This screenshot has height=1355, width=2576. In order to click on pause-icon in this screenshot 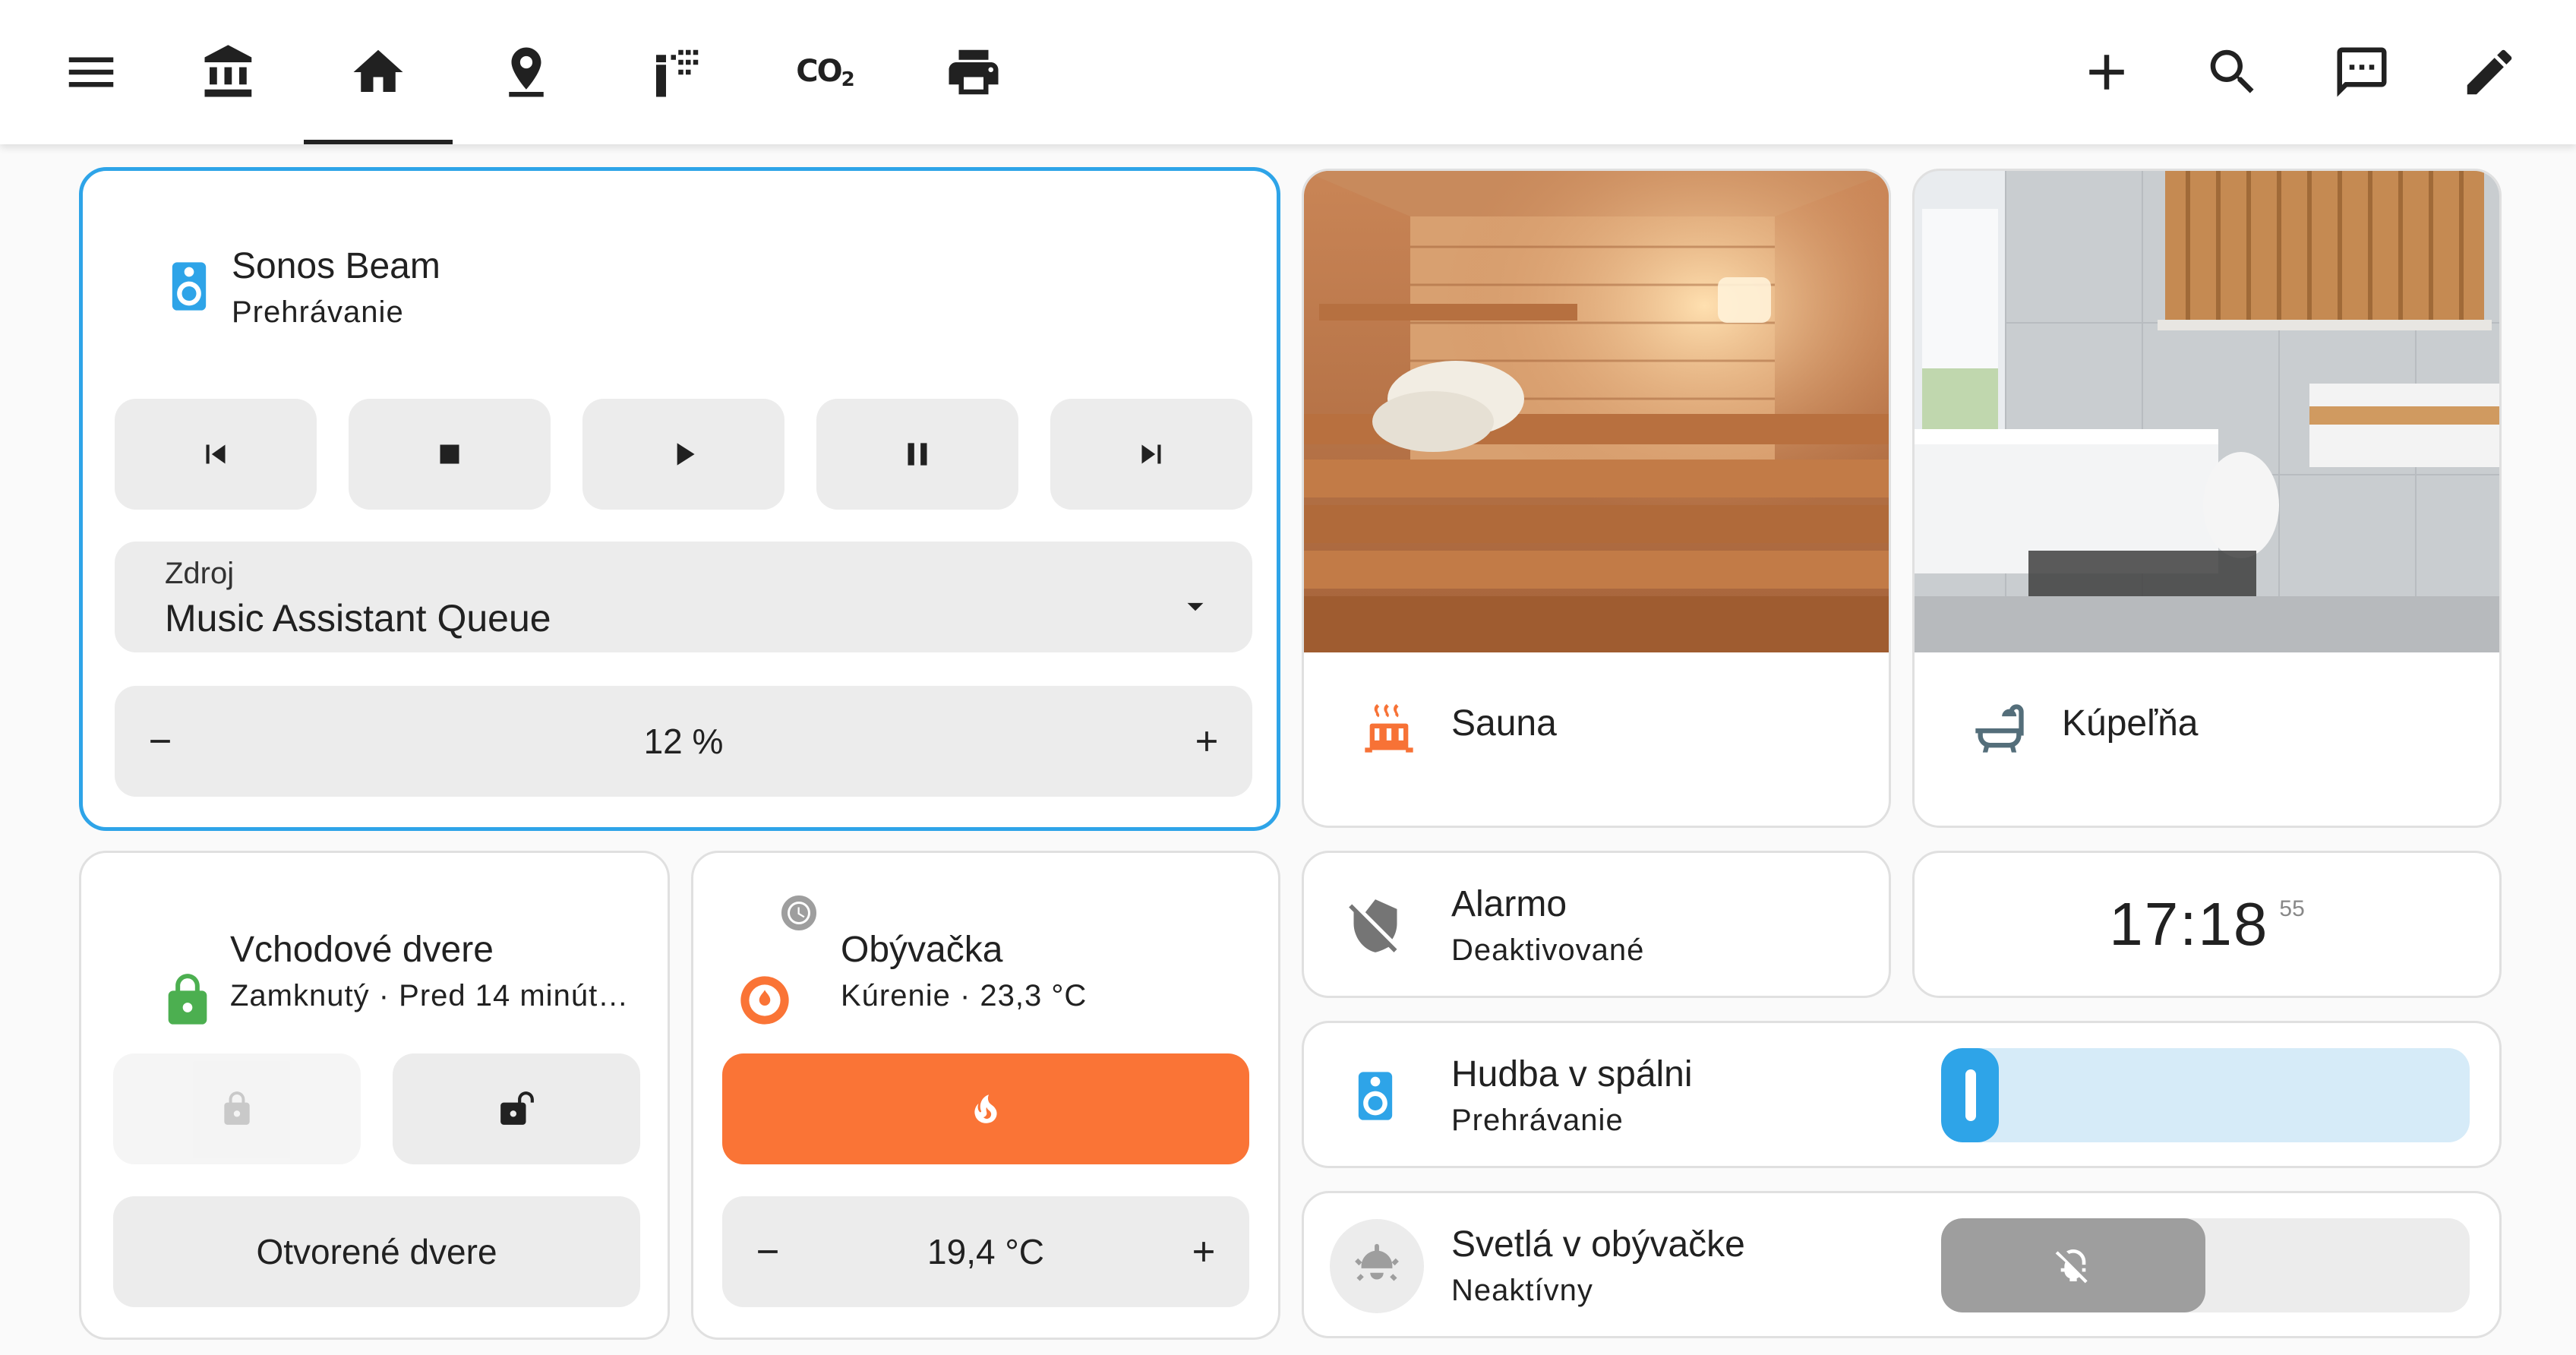, I will do `click(917, 454)`.